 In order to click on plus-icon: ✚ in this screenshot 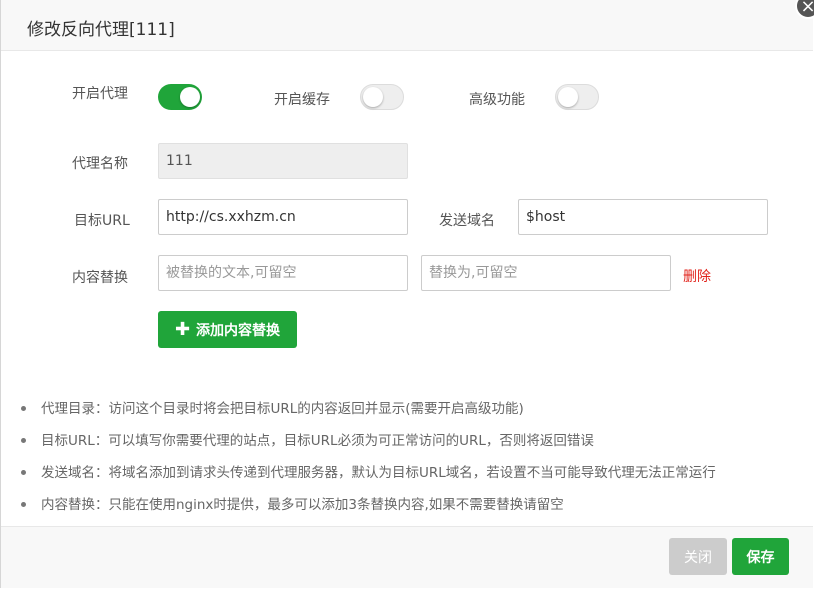, I will do `click(182, 329)`.